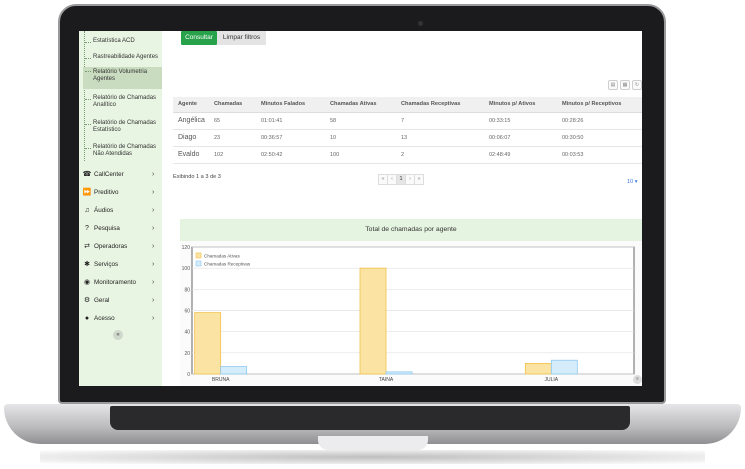 The image size is (745, 469). I want to click on x-tick-label: TAINA, so click(386, 380).